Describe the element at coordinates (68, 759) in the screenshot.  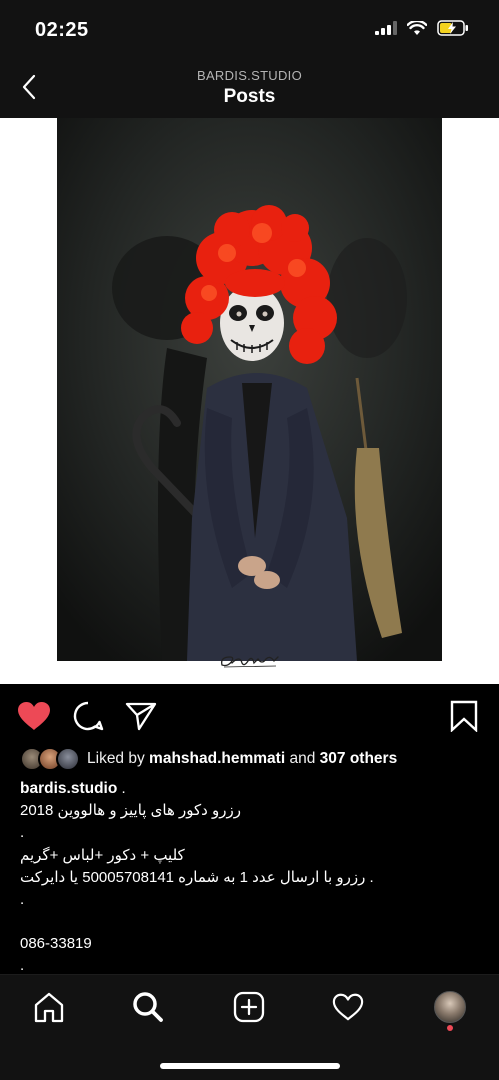
I see `avatar` at that location.